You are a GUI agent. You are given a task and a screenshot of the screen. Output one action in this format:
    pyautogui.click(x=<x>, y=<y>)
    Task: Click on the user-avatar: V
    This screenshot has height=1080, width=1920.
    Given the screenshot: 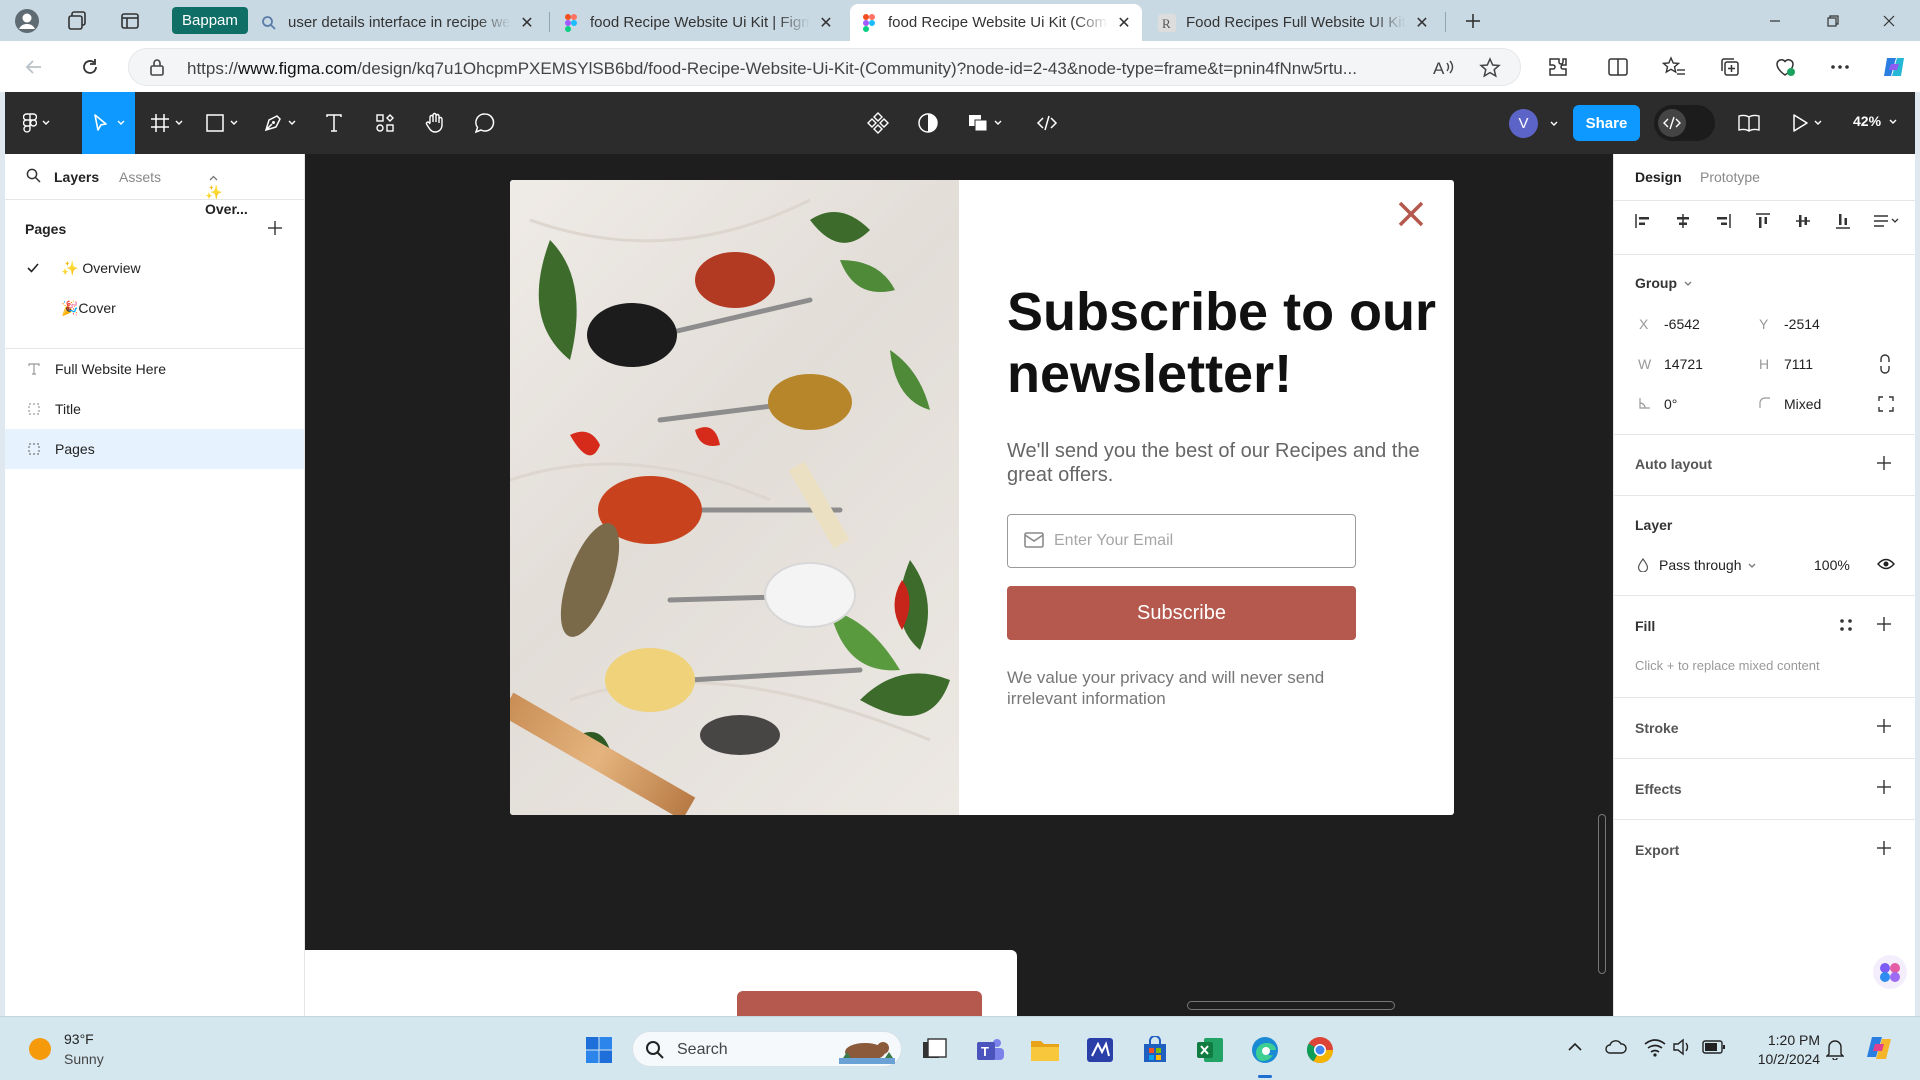 What is the action you would take?
    pyautogui.click(x=1523, y=123)
    